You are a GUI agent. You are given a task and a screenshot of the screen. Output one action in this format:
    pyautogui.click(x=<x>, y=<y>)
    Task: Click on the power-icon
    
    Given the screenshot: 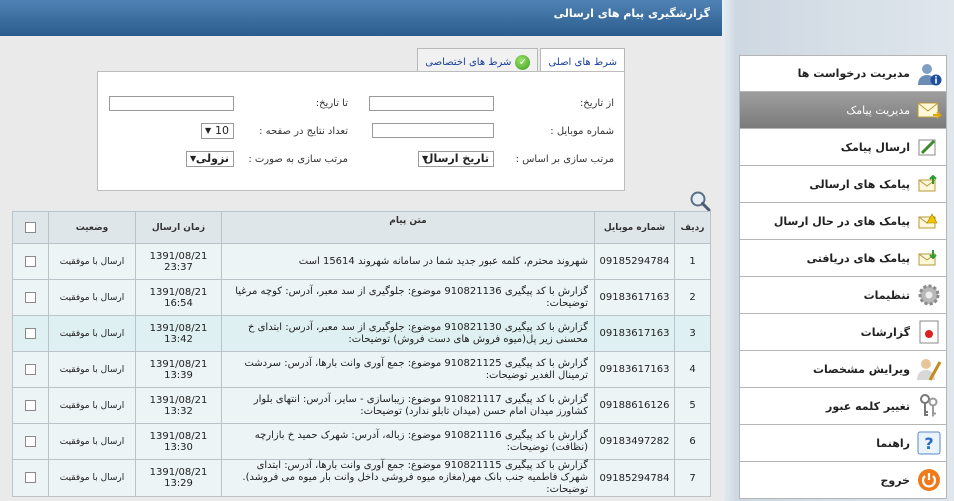 What is the action you would take?
    pyautogui.click(x=929, y=480)
    